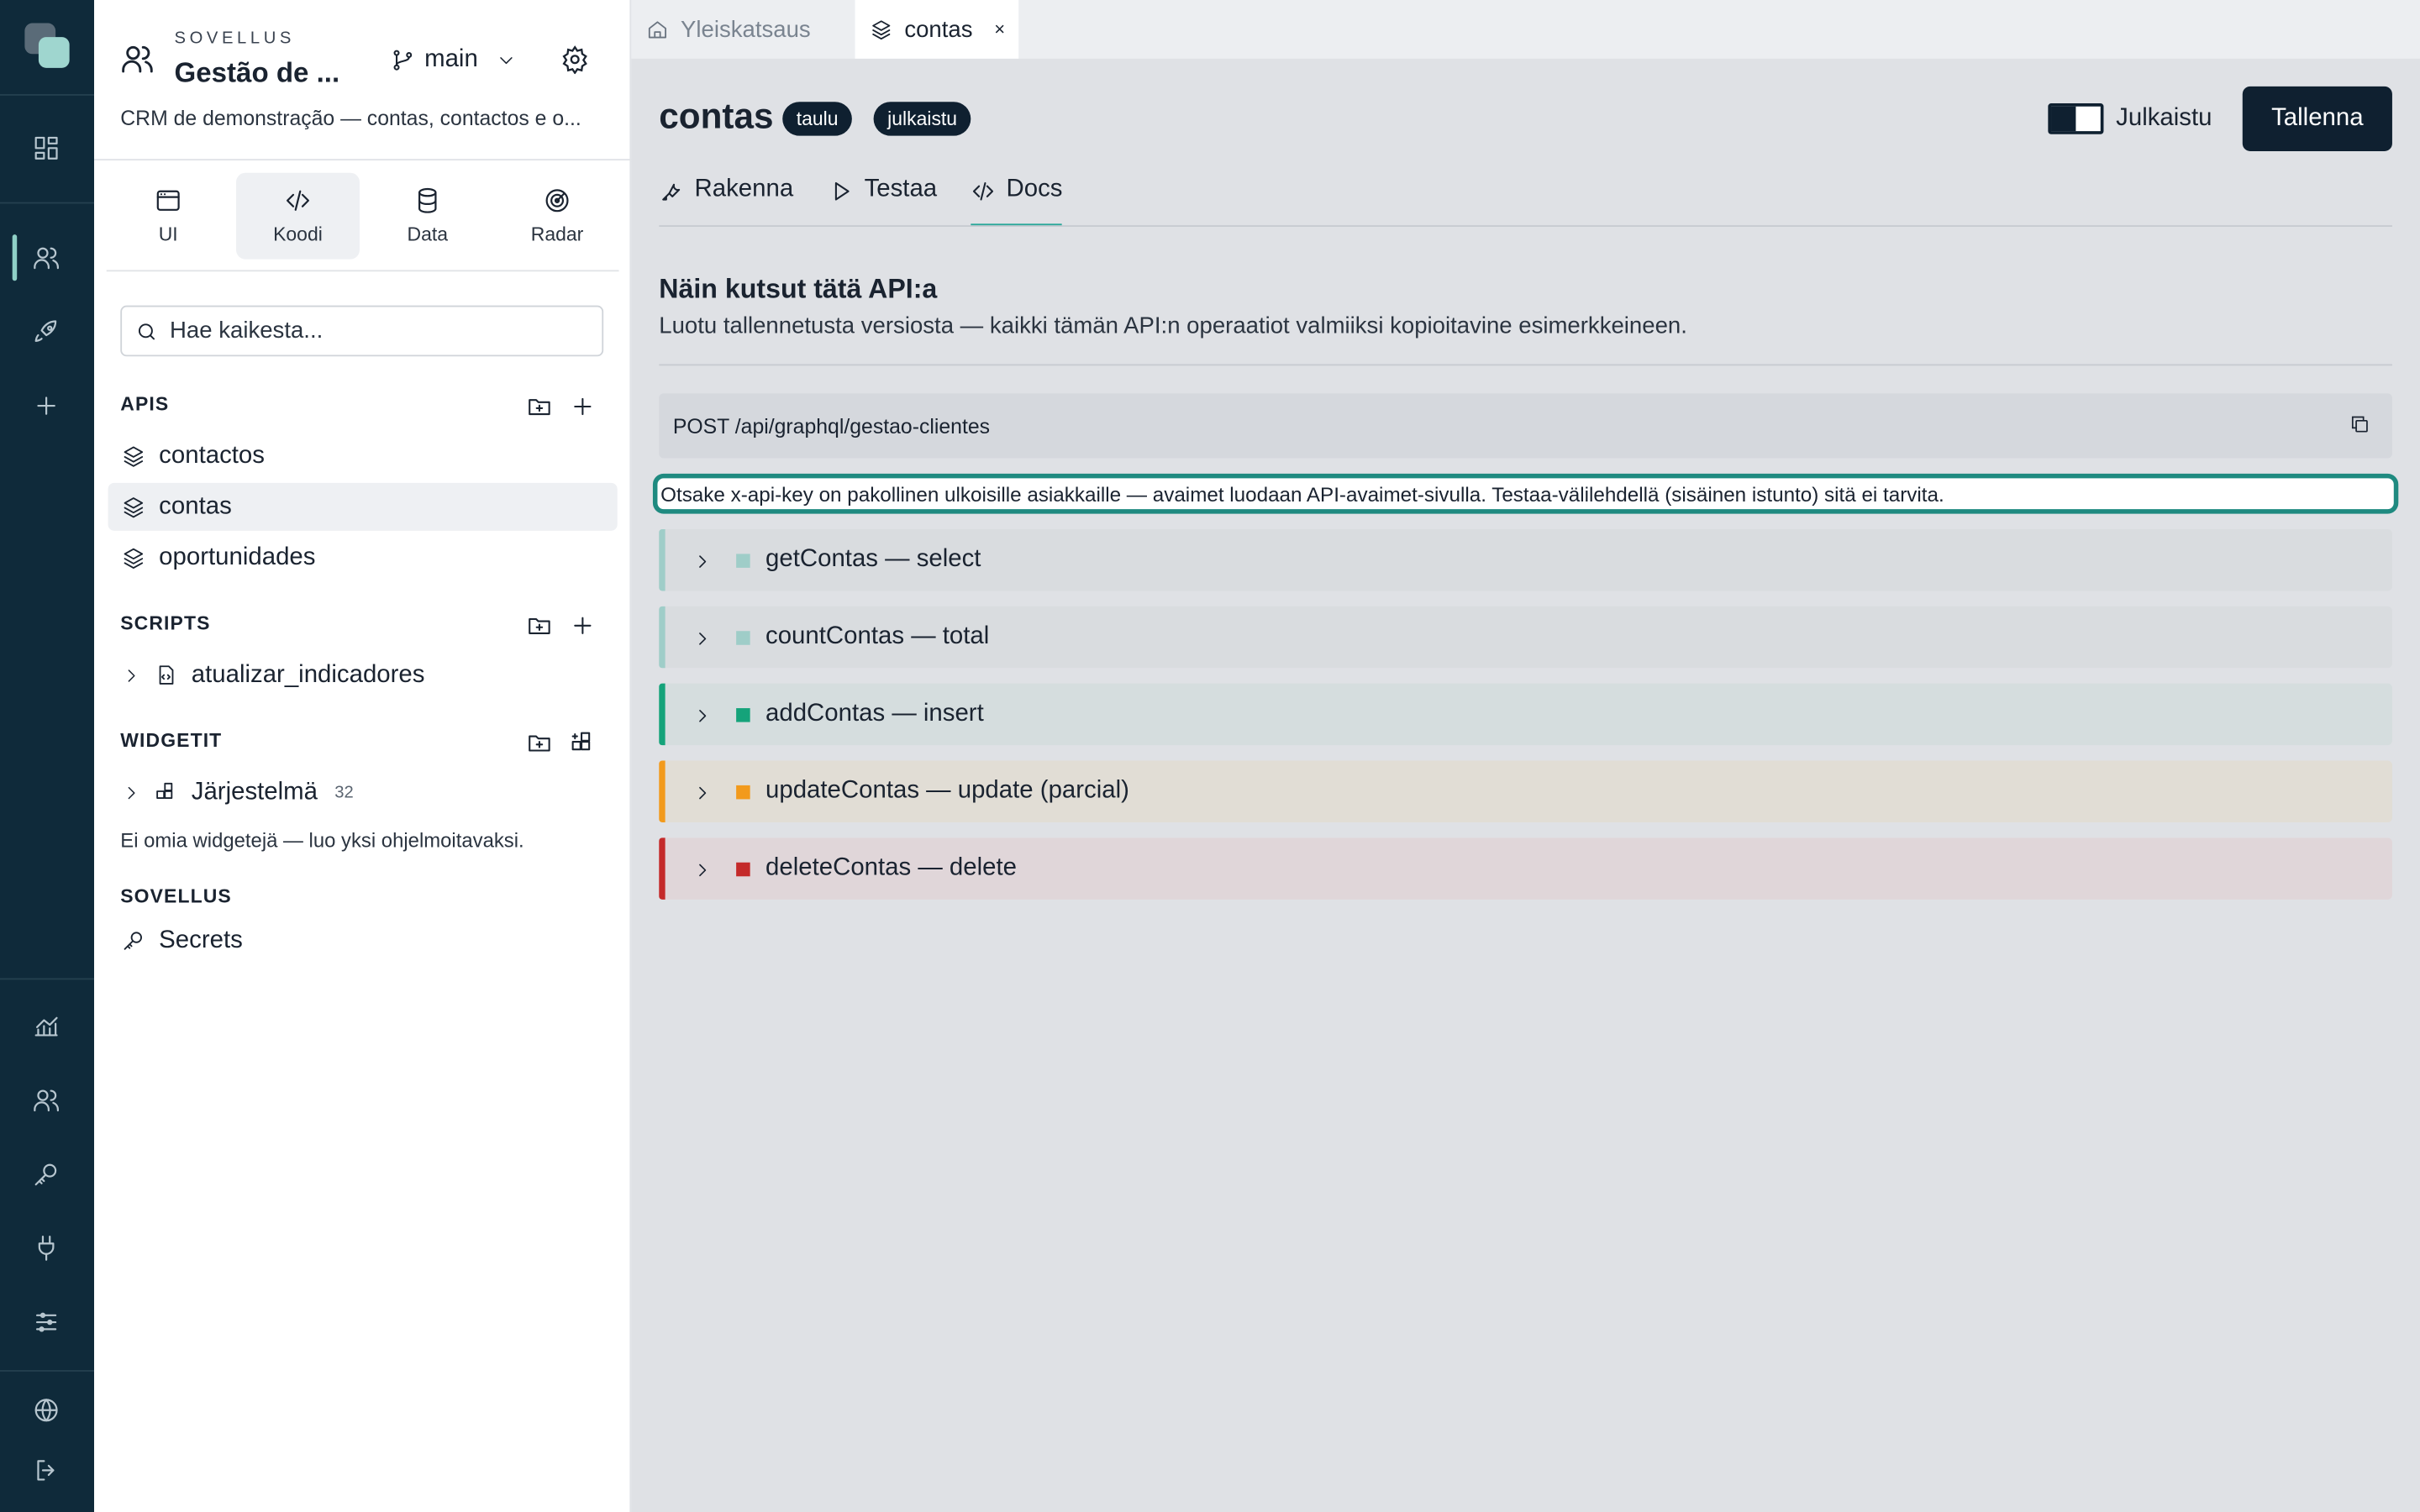 Image resolution: width=2420 pixels, height=1512 pixels. Describe the element at coordinates (46, 1410) in the screenshot. I see `globe-icon` at that location.